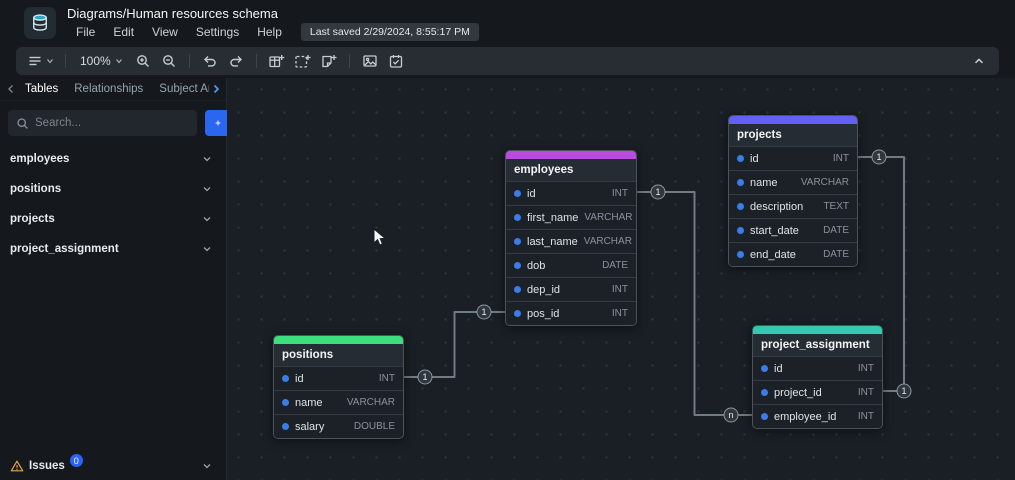 This screenshot has height=480, width=1015. Describe the element at coordinates (10, 89) in the screenshot. I see `tabs-scroll-left` at that location.